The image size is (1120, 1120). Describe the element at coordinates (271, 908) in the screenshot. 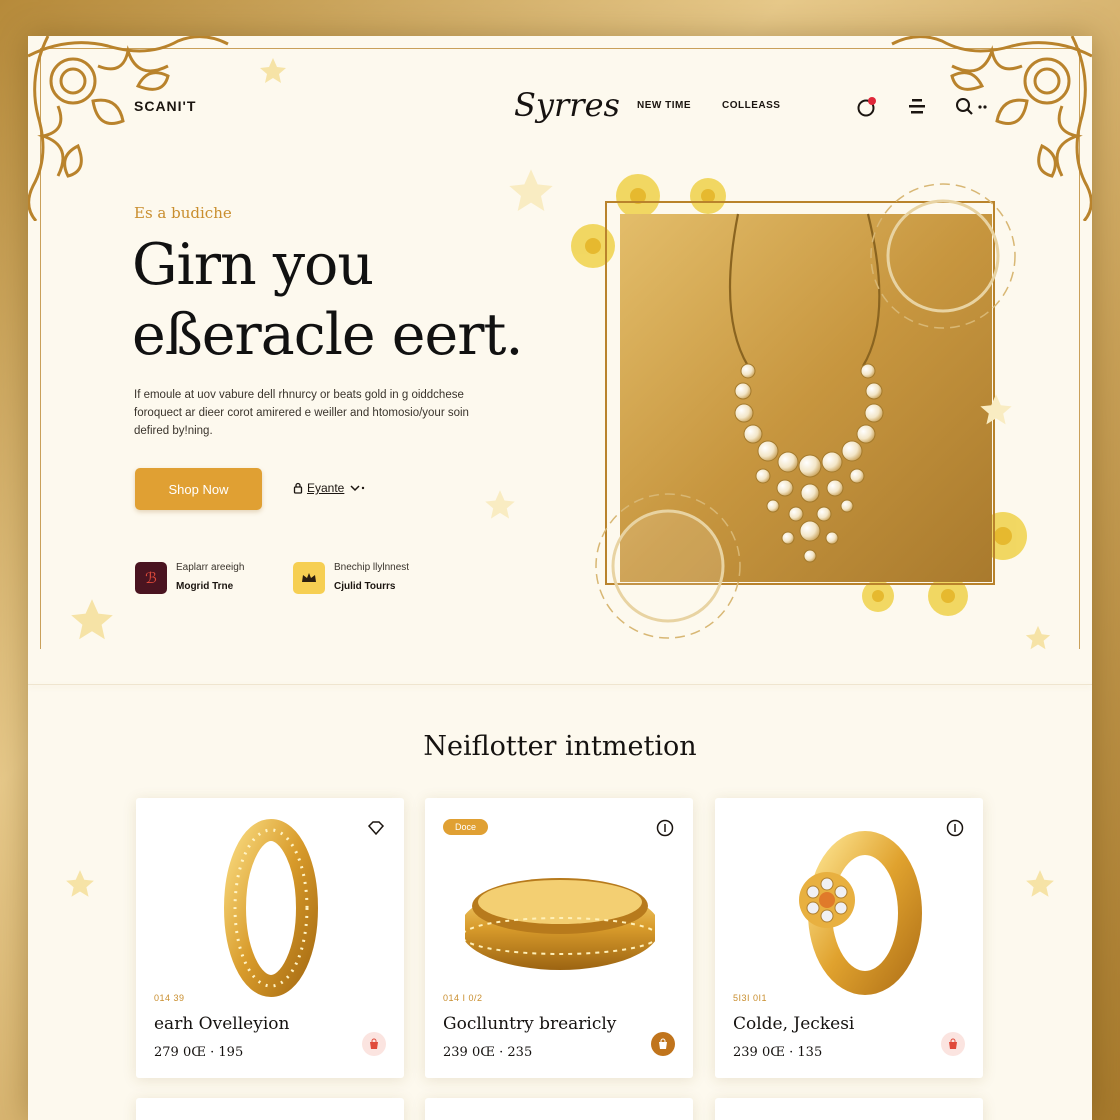

I see `product-image-ring` at that location.